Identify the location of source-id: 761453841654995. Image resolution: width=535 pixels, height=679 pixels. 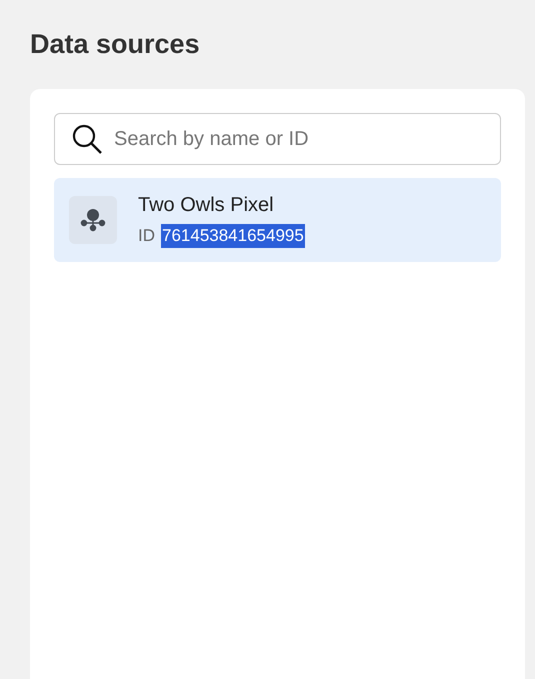
(233, 236).